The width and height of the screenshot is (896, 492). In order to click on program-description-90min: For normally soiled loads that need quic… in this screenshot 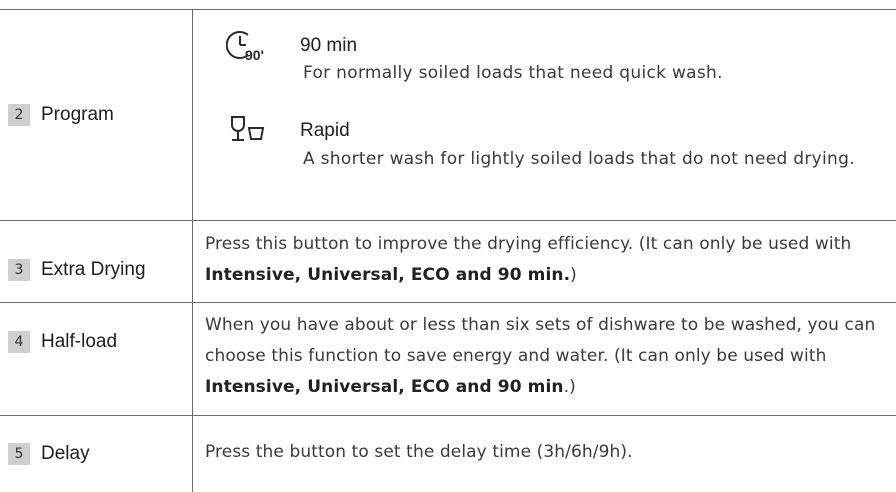, I will do `click(513, 73)`.